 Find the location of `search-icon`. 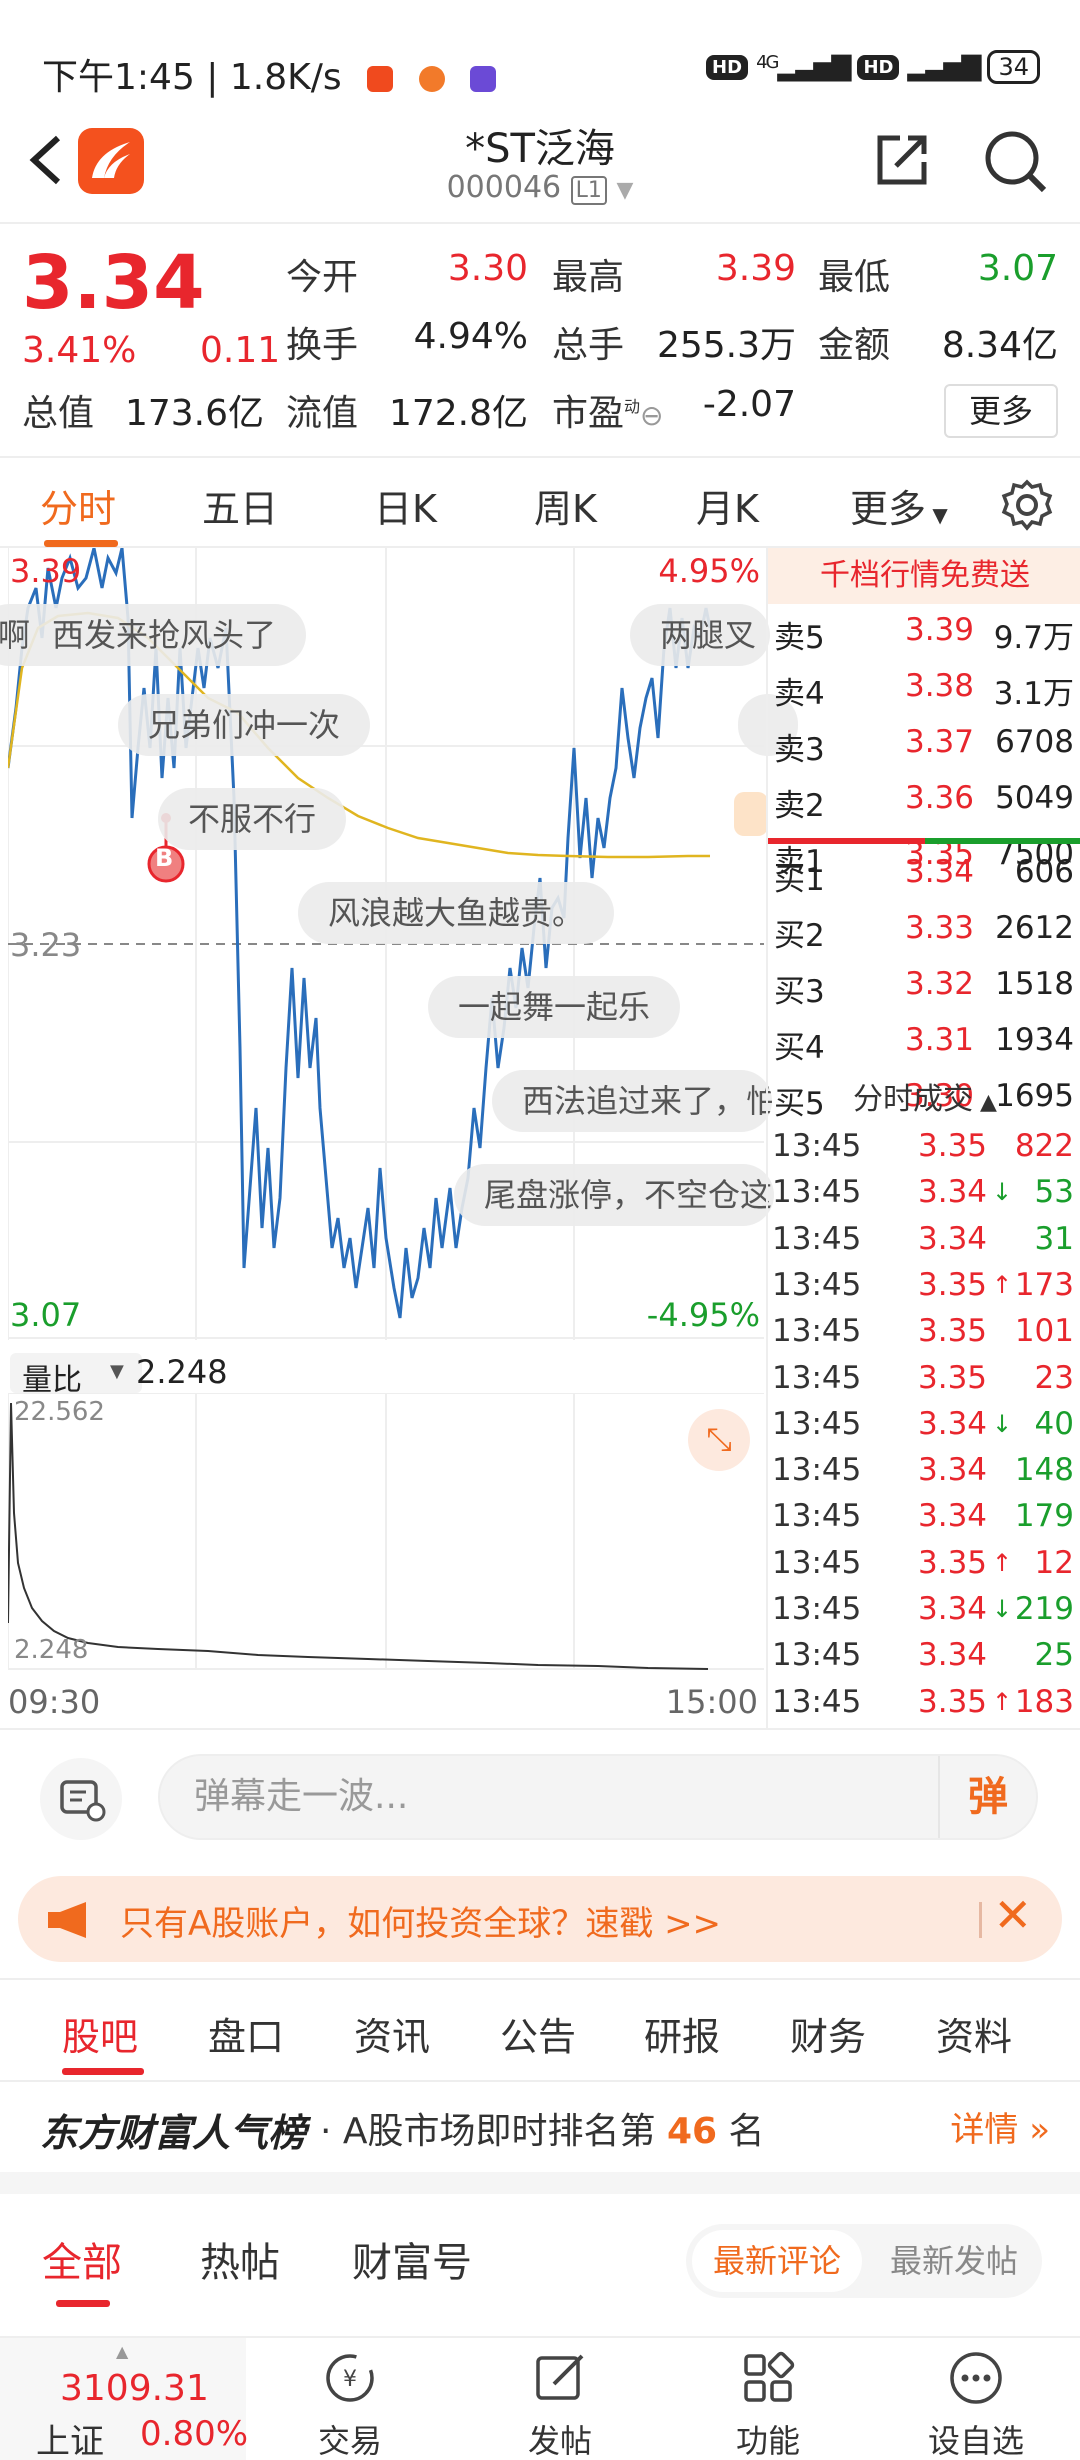

search-icon is located at coordinates (1015, 163).